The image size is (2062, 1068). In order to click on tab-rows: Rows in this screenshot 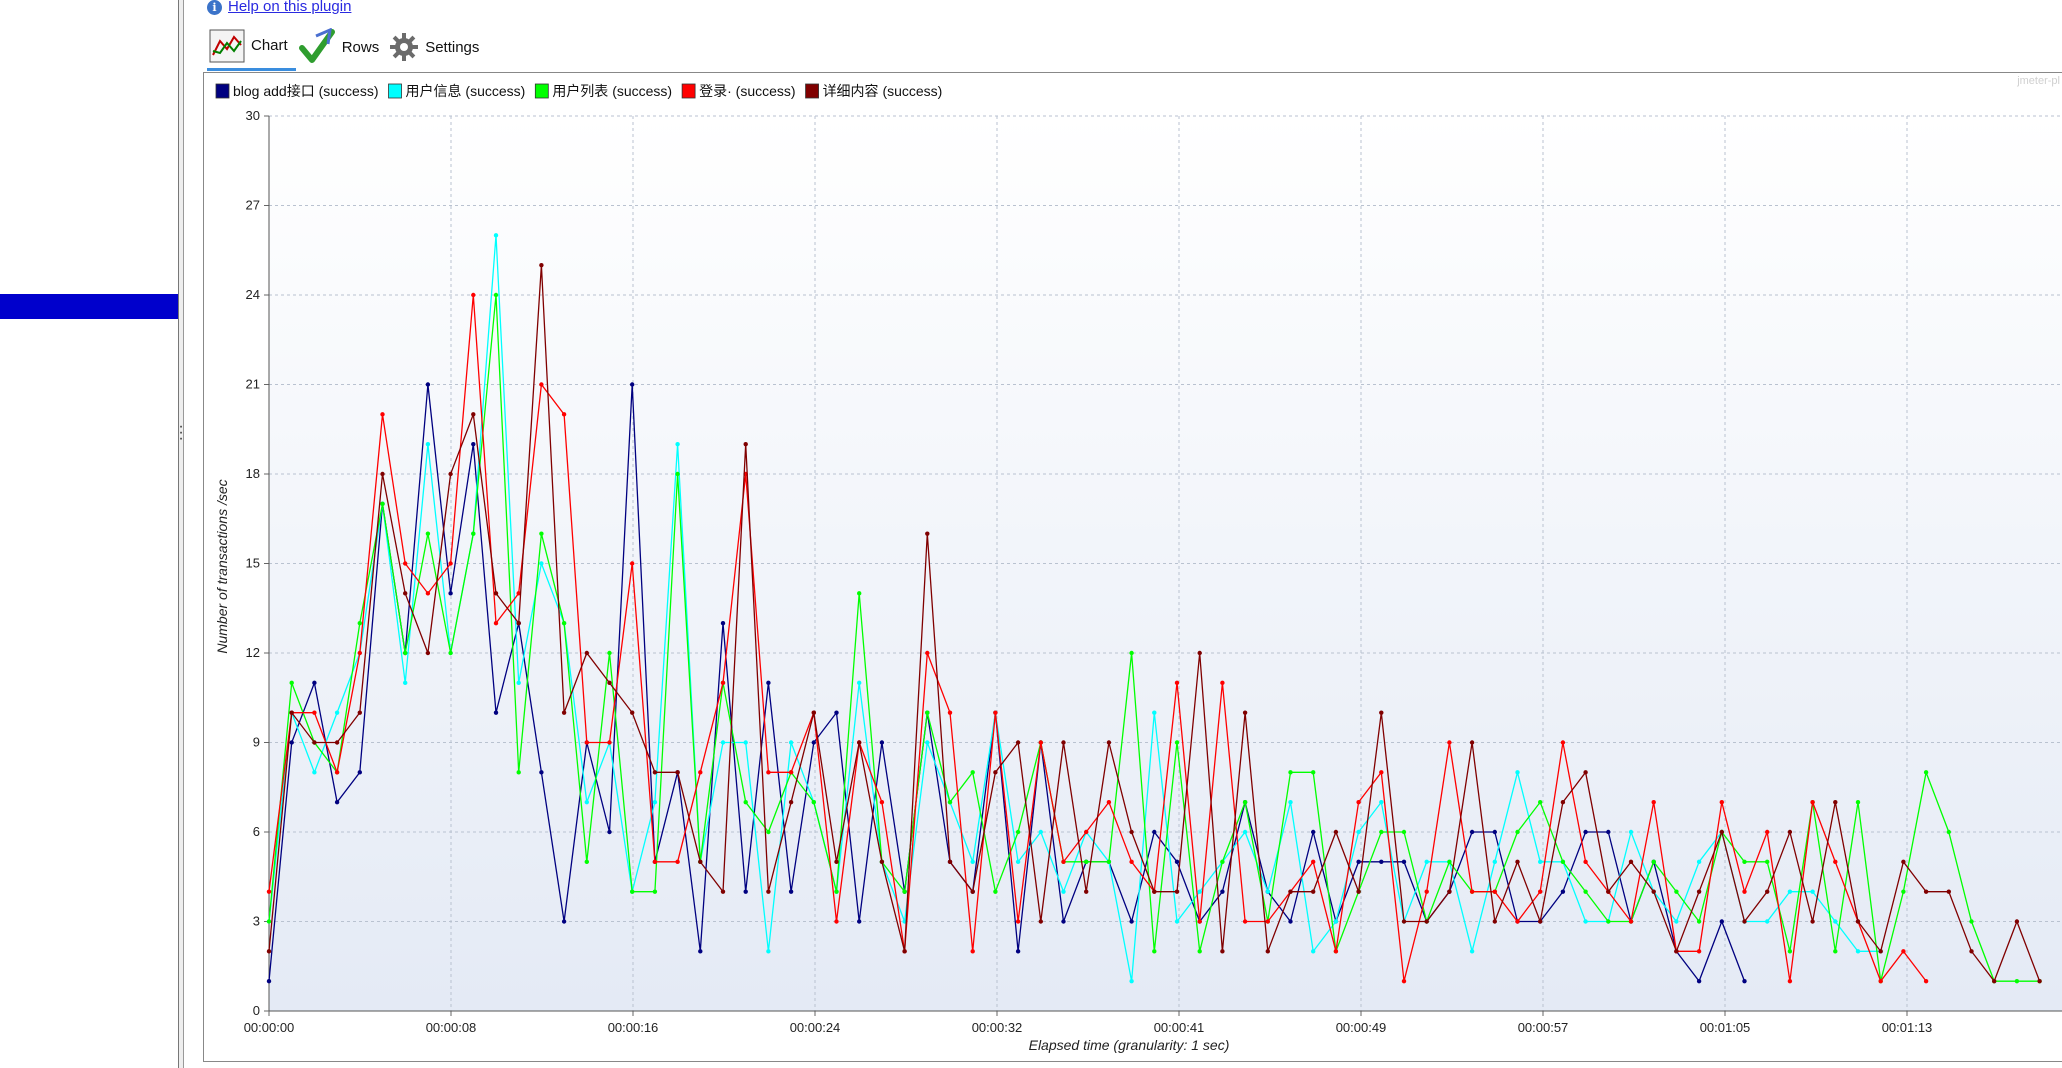, I will do `click(342, 47)`.